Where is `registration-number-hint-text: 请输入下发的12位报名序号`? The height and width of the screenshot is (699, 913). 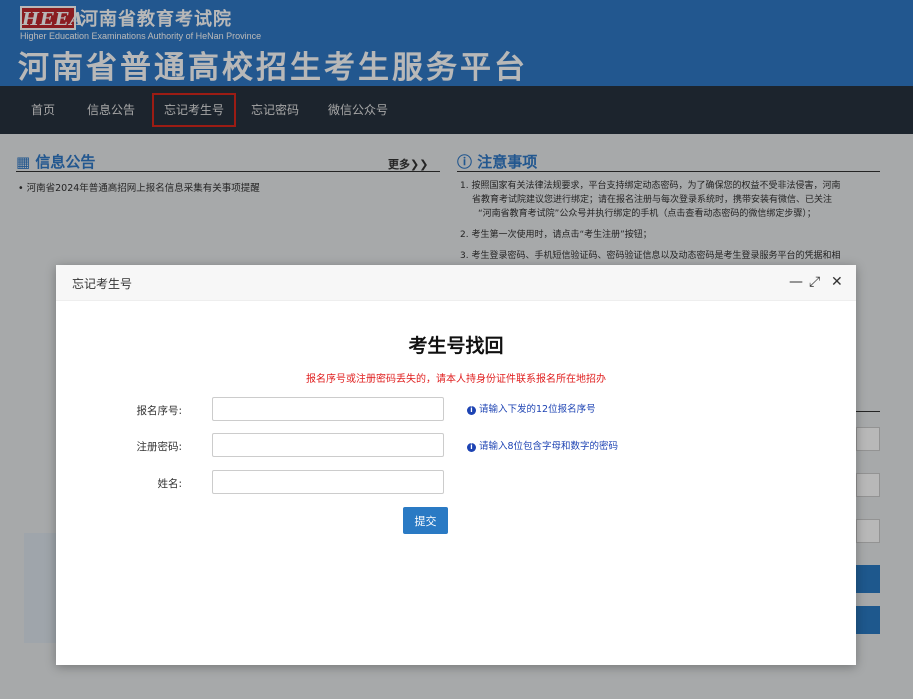 registration-number-hint-text: 请输入下发的12位报名序号 is located at coordinates (537, 409).